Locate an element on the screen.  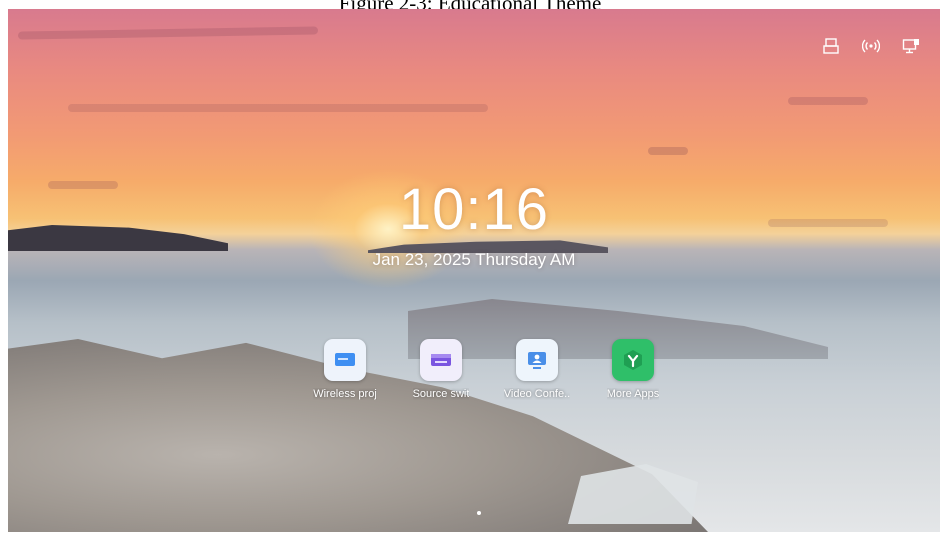
status-bar is located at coordinates (871, 46).